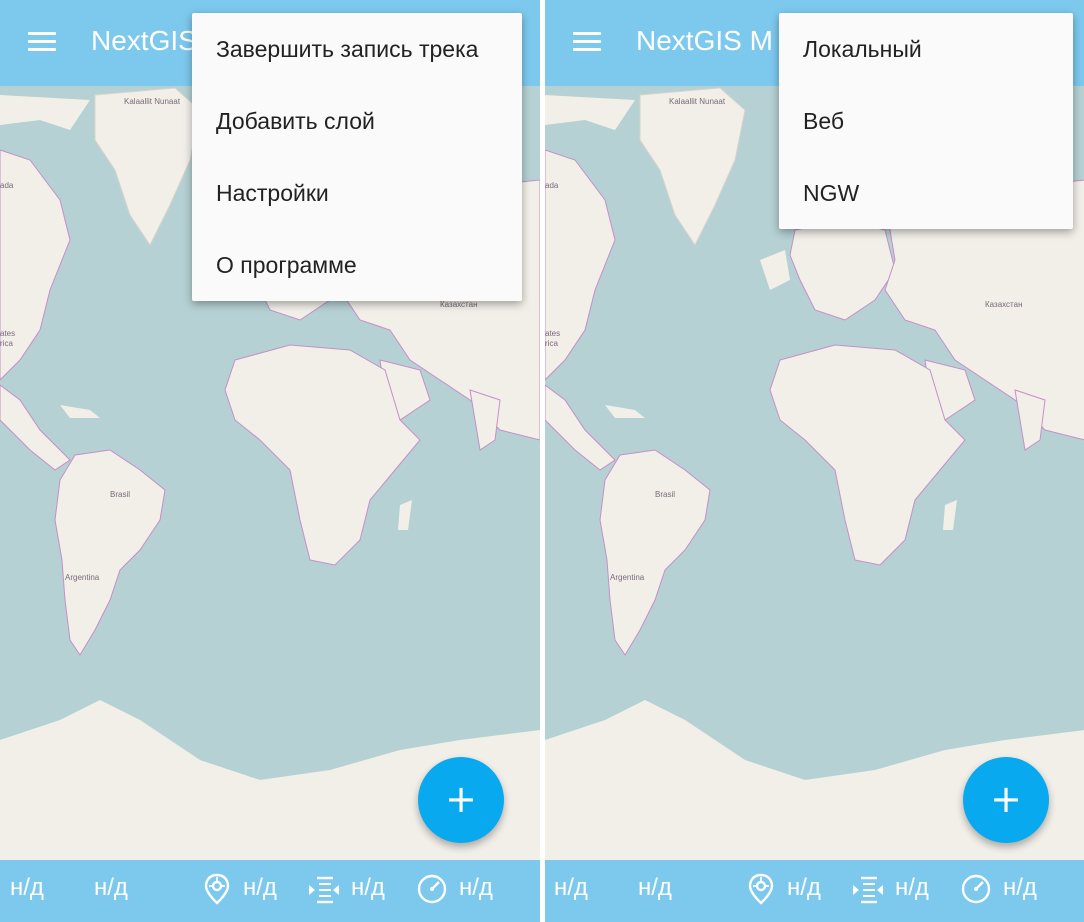 The image size is (1084, 922). Describe the element at coordinates (926, 49) in the screenshot. I see `menu-item-local: Локальный` at that location.